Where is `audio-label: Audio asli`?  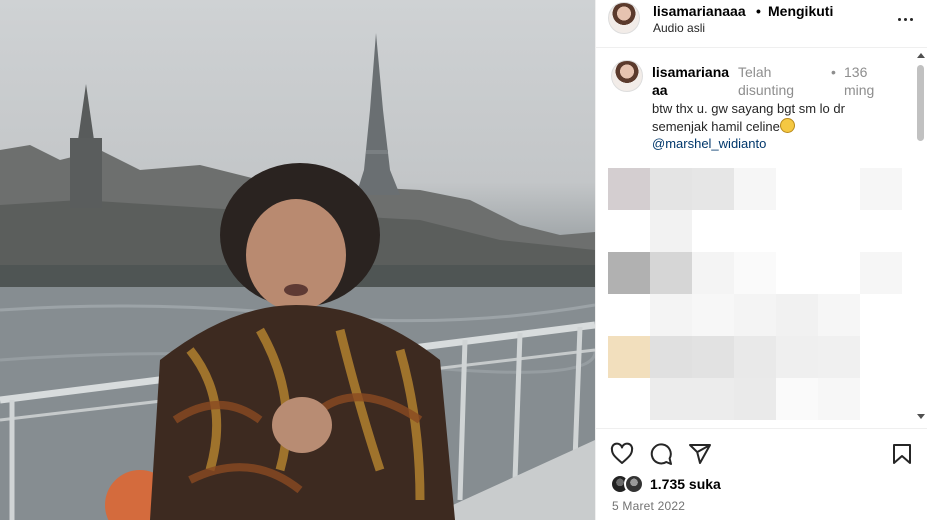
audio-label: Audio asli is located at coordinates (679, 28).